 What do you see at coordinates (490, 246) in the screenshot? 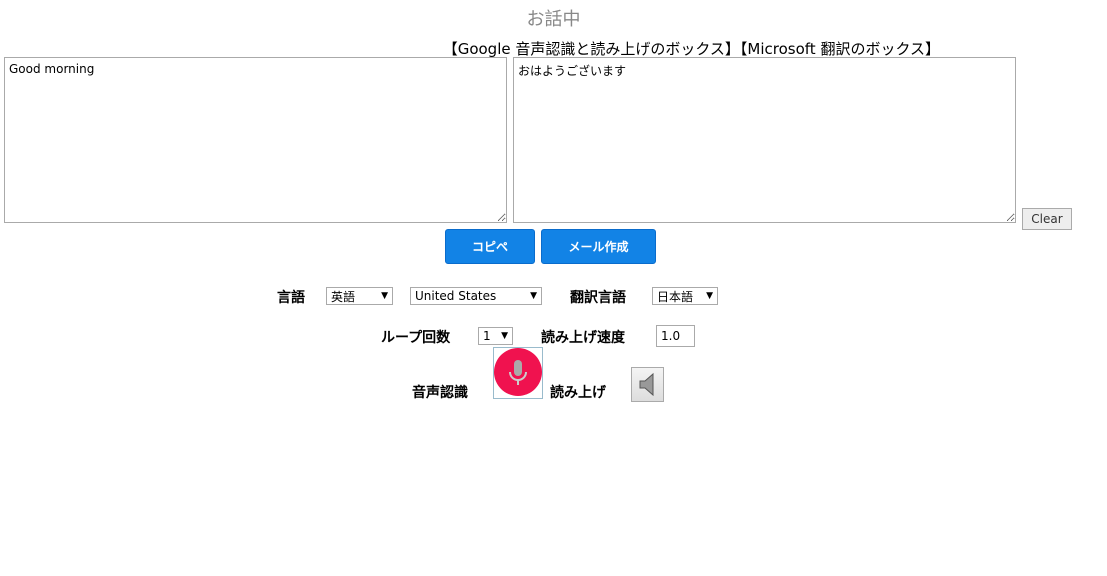
I see `copy-button: コピペ` at bounding box center [490, 246].